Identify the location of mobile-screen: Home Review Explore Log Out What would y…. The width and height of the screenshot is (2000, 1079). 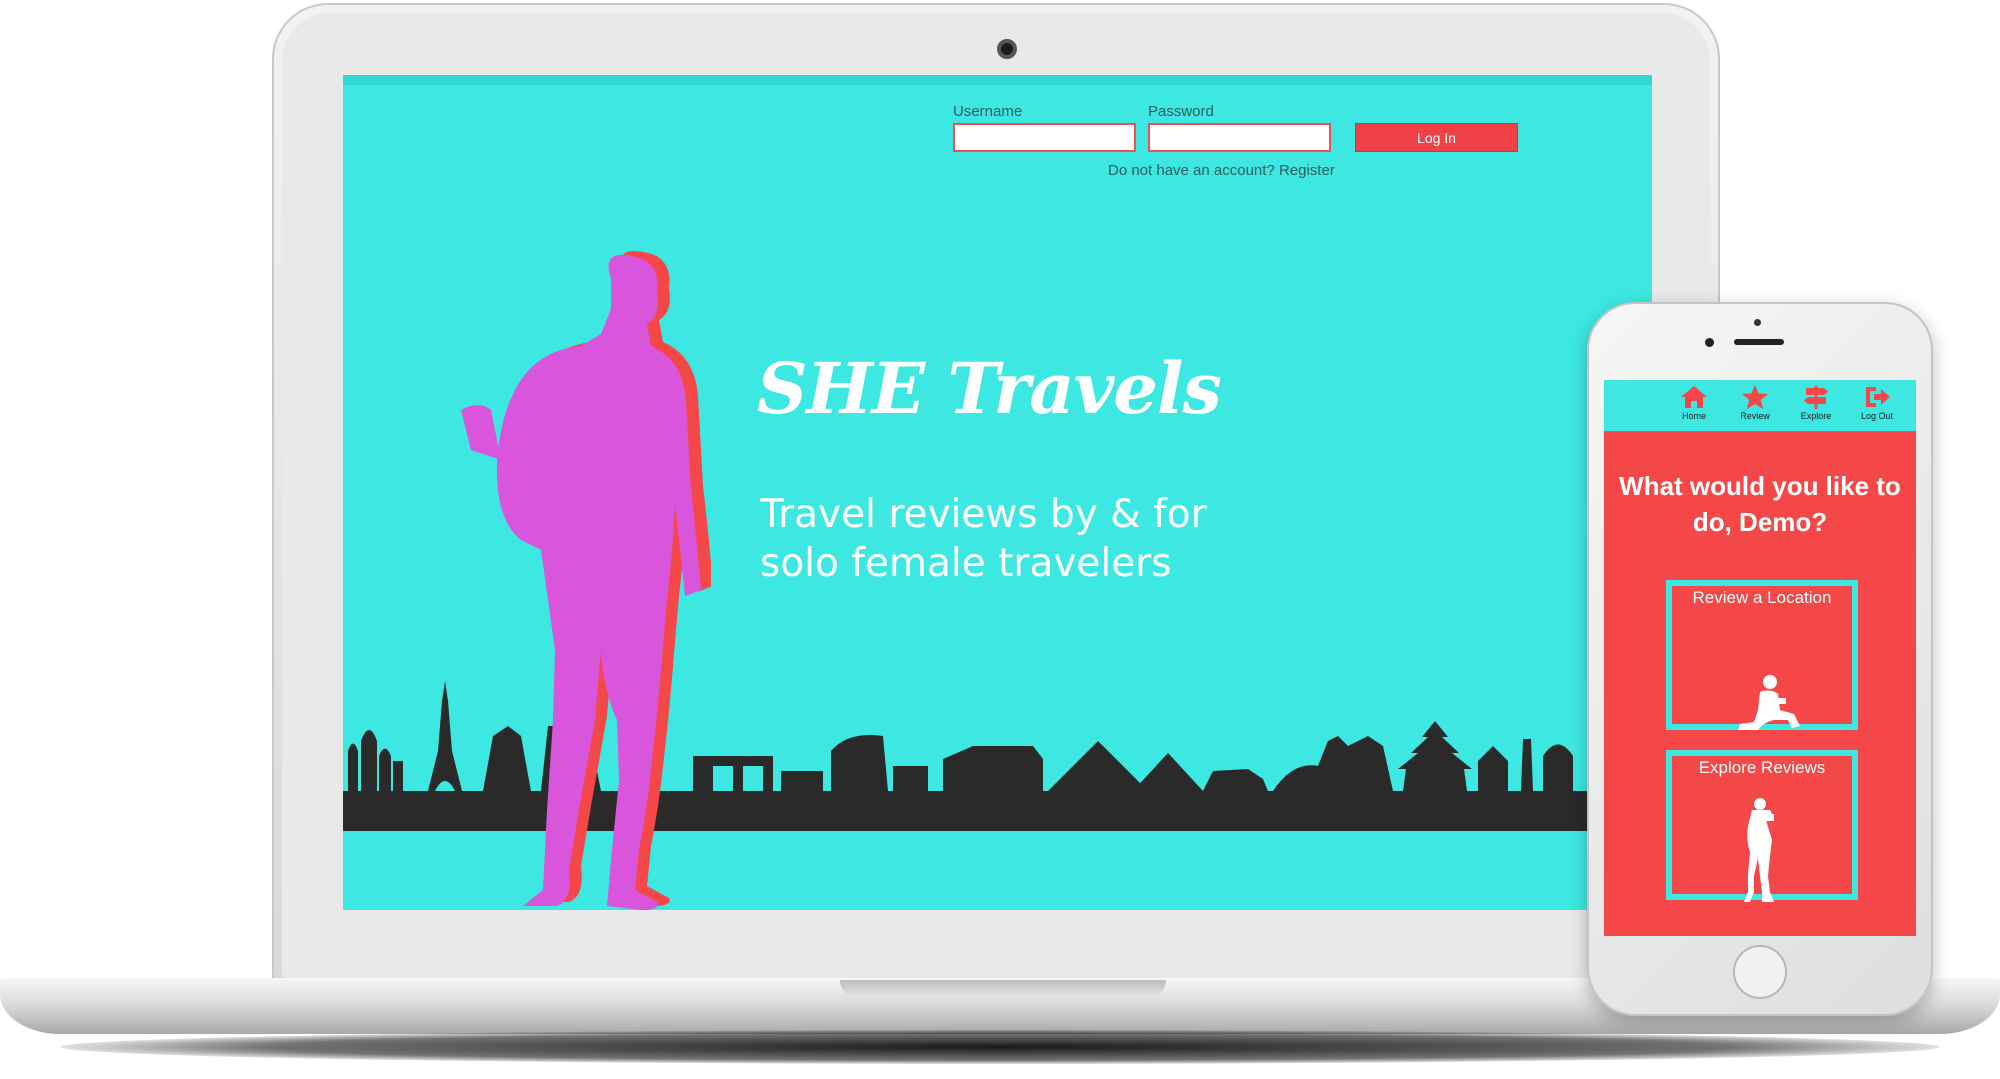
(1760, 658).